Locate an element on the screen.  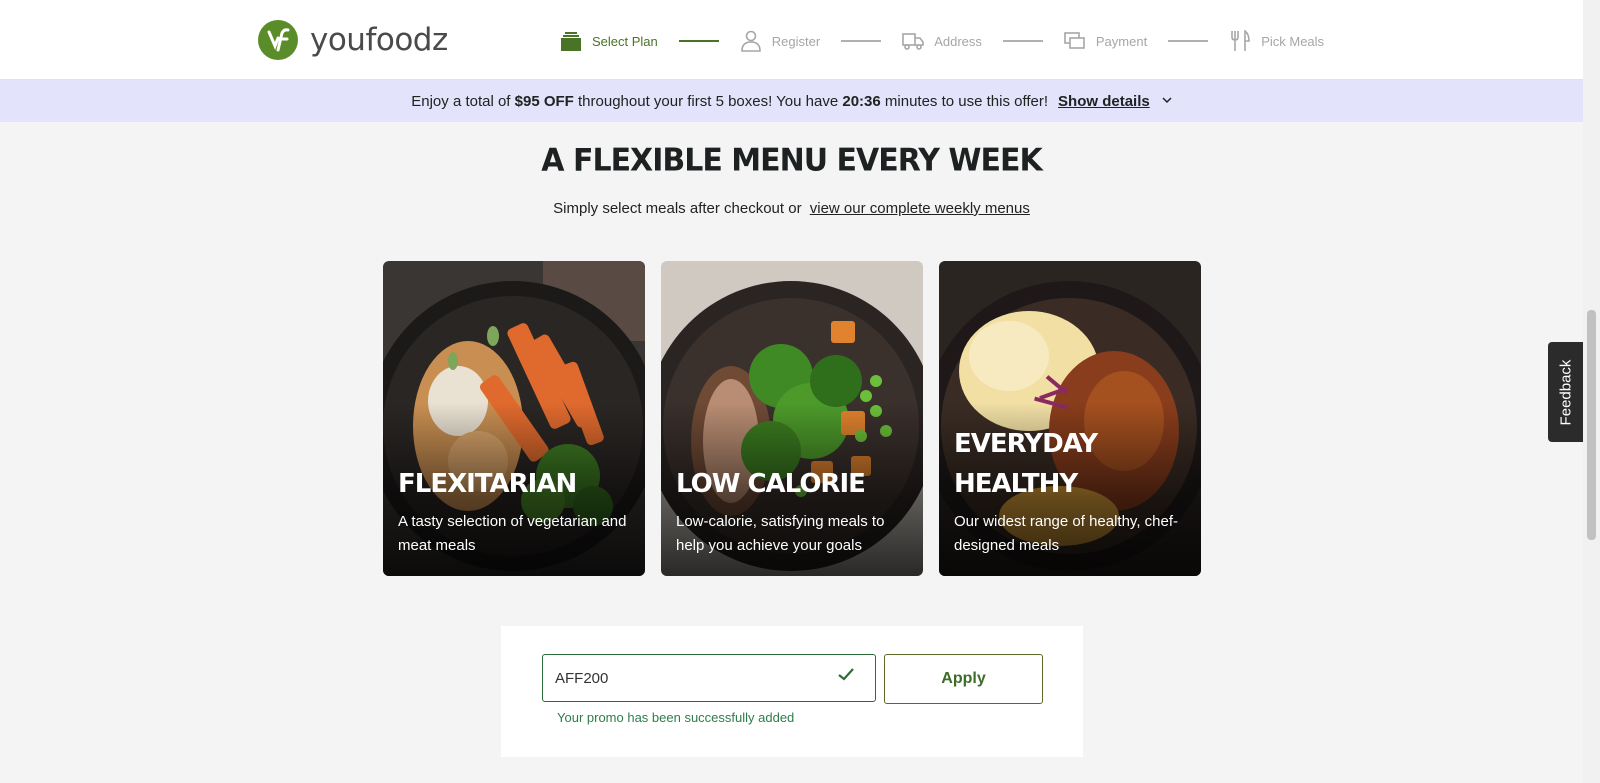
page-scrollbar is located at coordinates (1591, 391).